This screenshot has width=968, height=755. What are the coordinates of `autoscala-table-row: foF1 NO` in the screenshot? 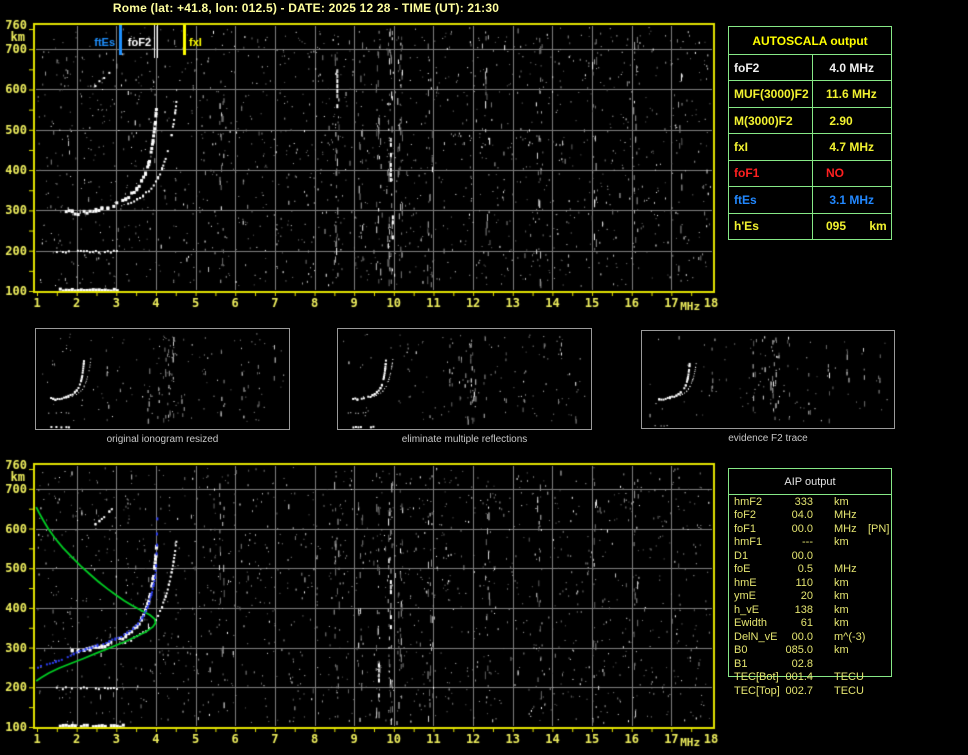 It's located at (810, 174).